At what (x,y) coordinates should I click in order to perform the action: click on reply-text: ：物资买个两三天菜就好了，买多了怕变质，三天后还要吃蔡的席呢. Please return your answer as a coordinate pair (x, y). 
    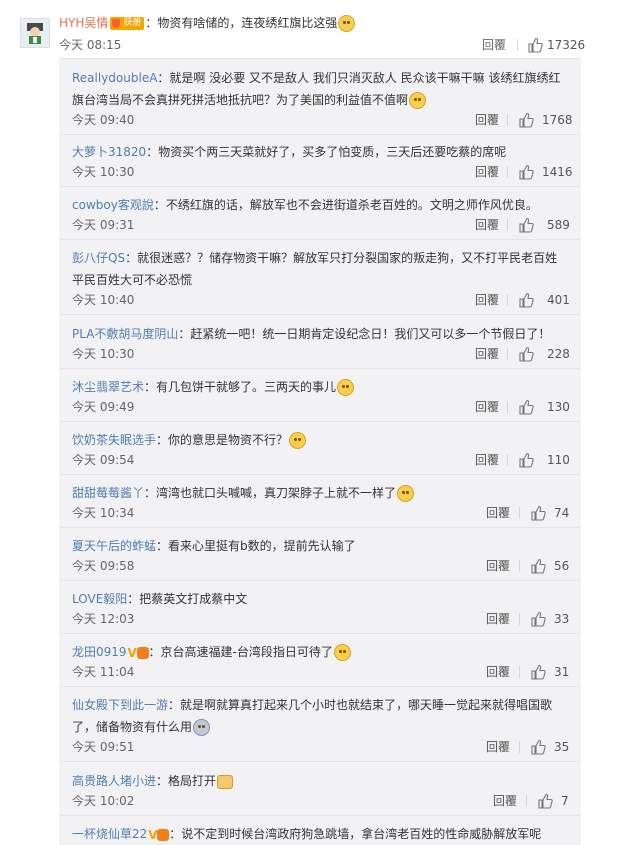
    Looking at the image, I should click on (326, 152).